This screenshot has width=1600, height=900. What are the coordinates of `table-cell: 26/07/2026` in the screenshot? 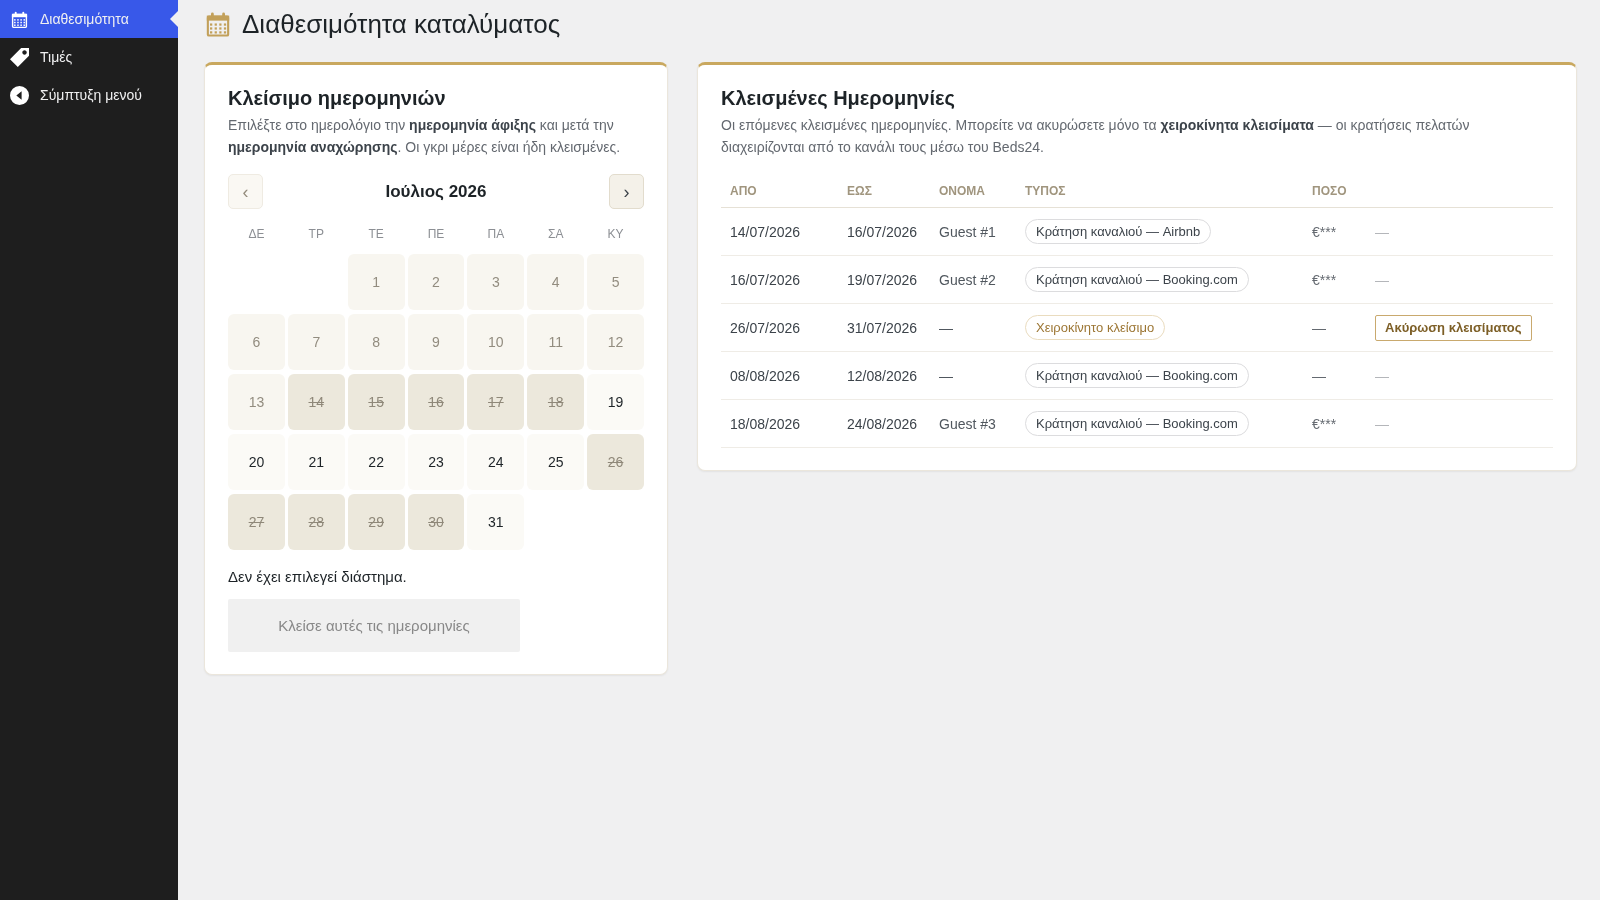 It's located at (765, 327).